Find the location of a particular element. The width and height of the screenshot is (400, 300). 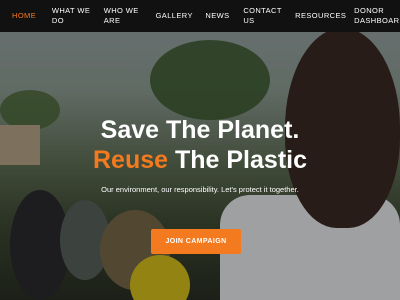

hero-headline-rest: The Plastic is located at coordinates (237, 160).